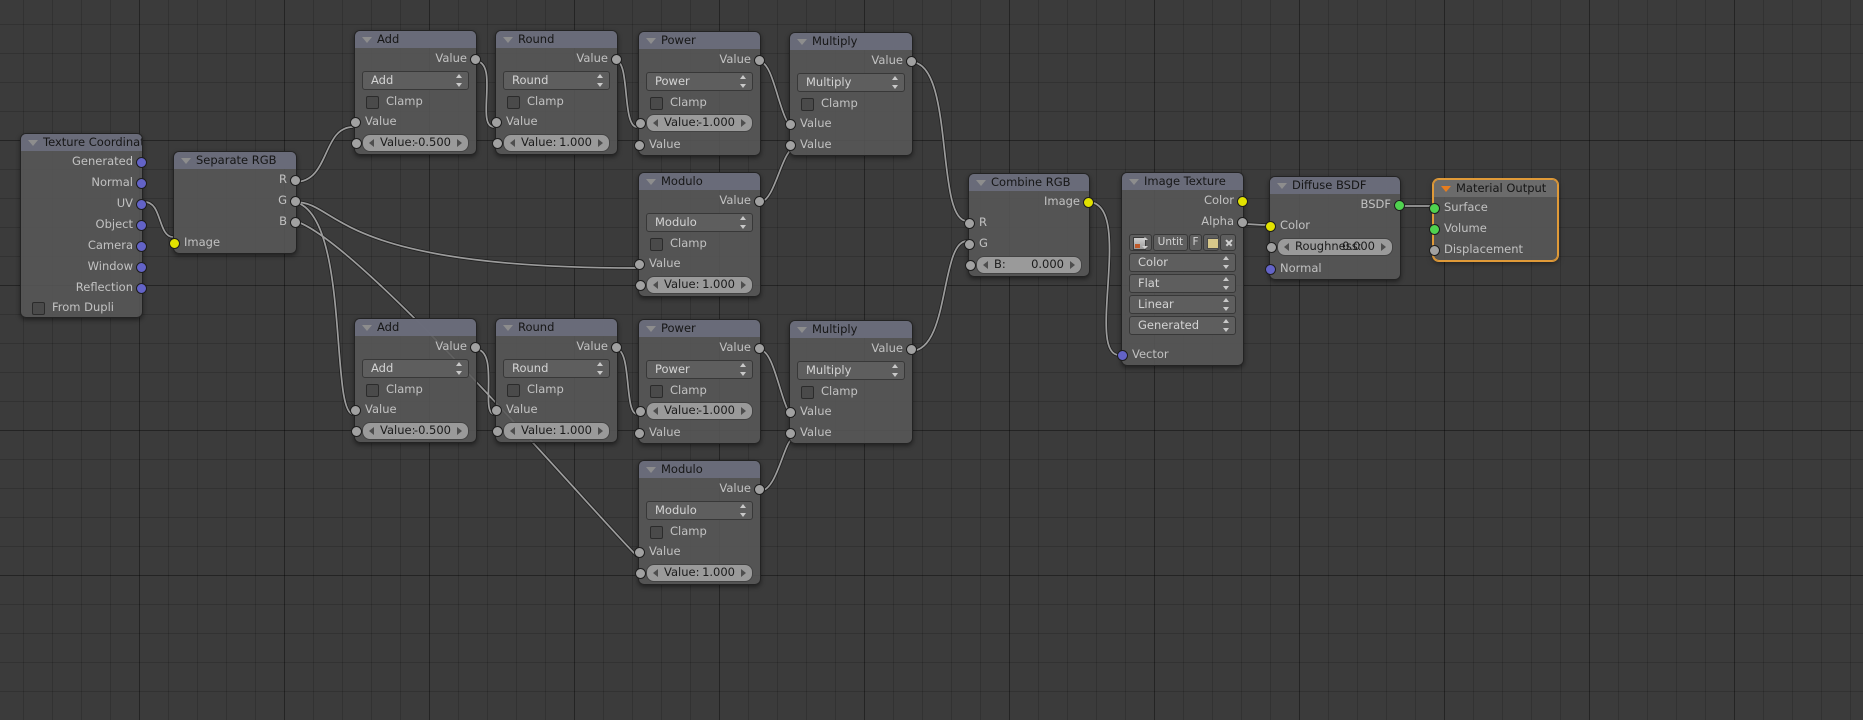  Describe the element at coordinates (415, 39) in the screenshot. I see `node-header: Add` at that location.